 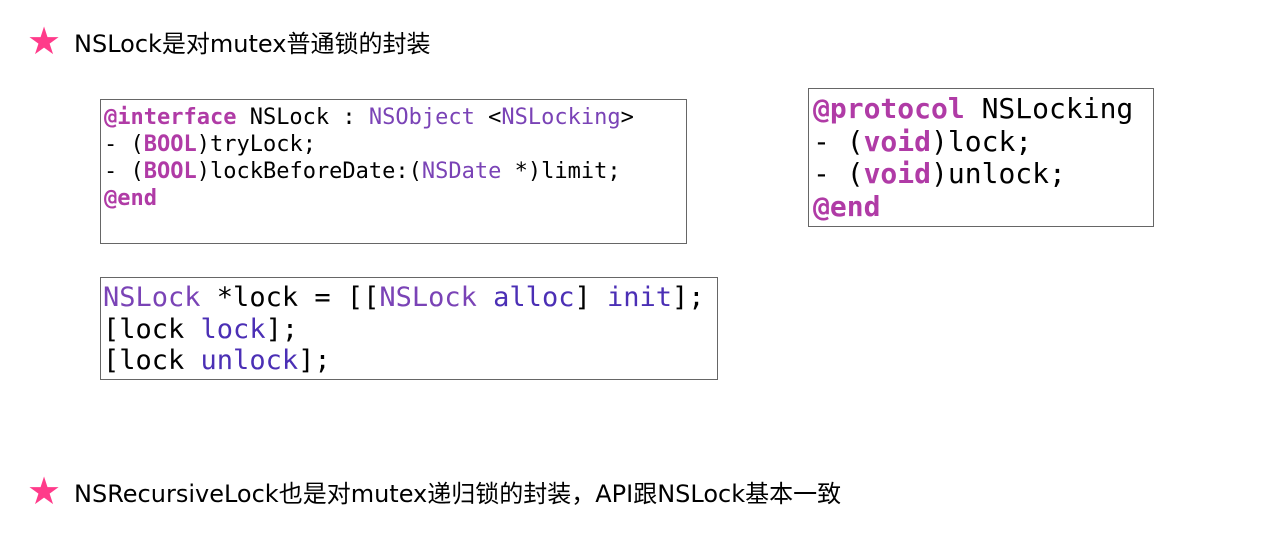 I want to click on code-token: ], so click(x=590, y=297).